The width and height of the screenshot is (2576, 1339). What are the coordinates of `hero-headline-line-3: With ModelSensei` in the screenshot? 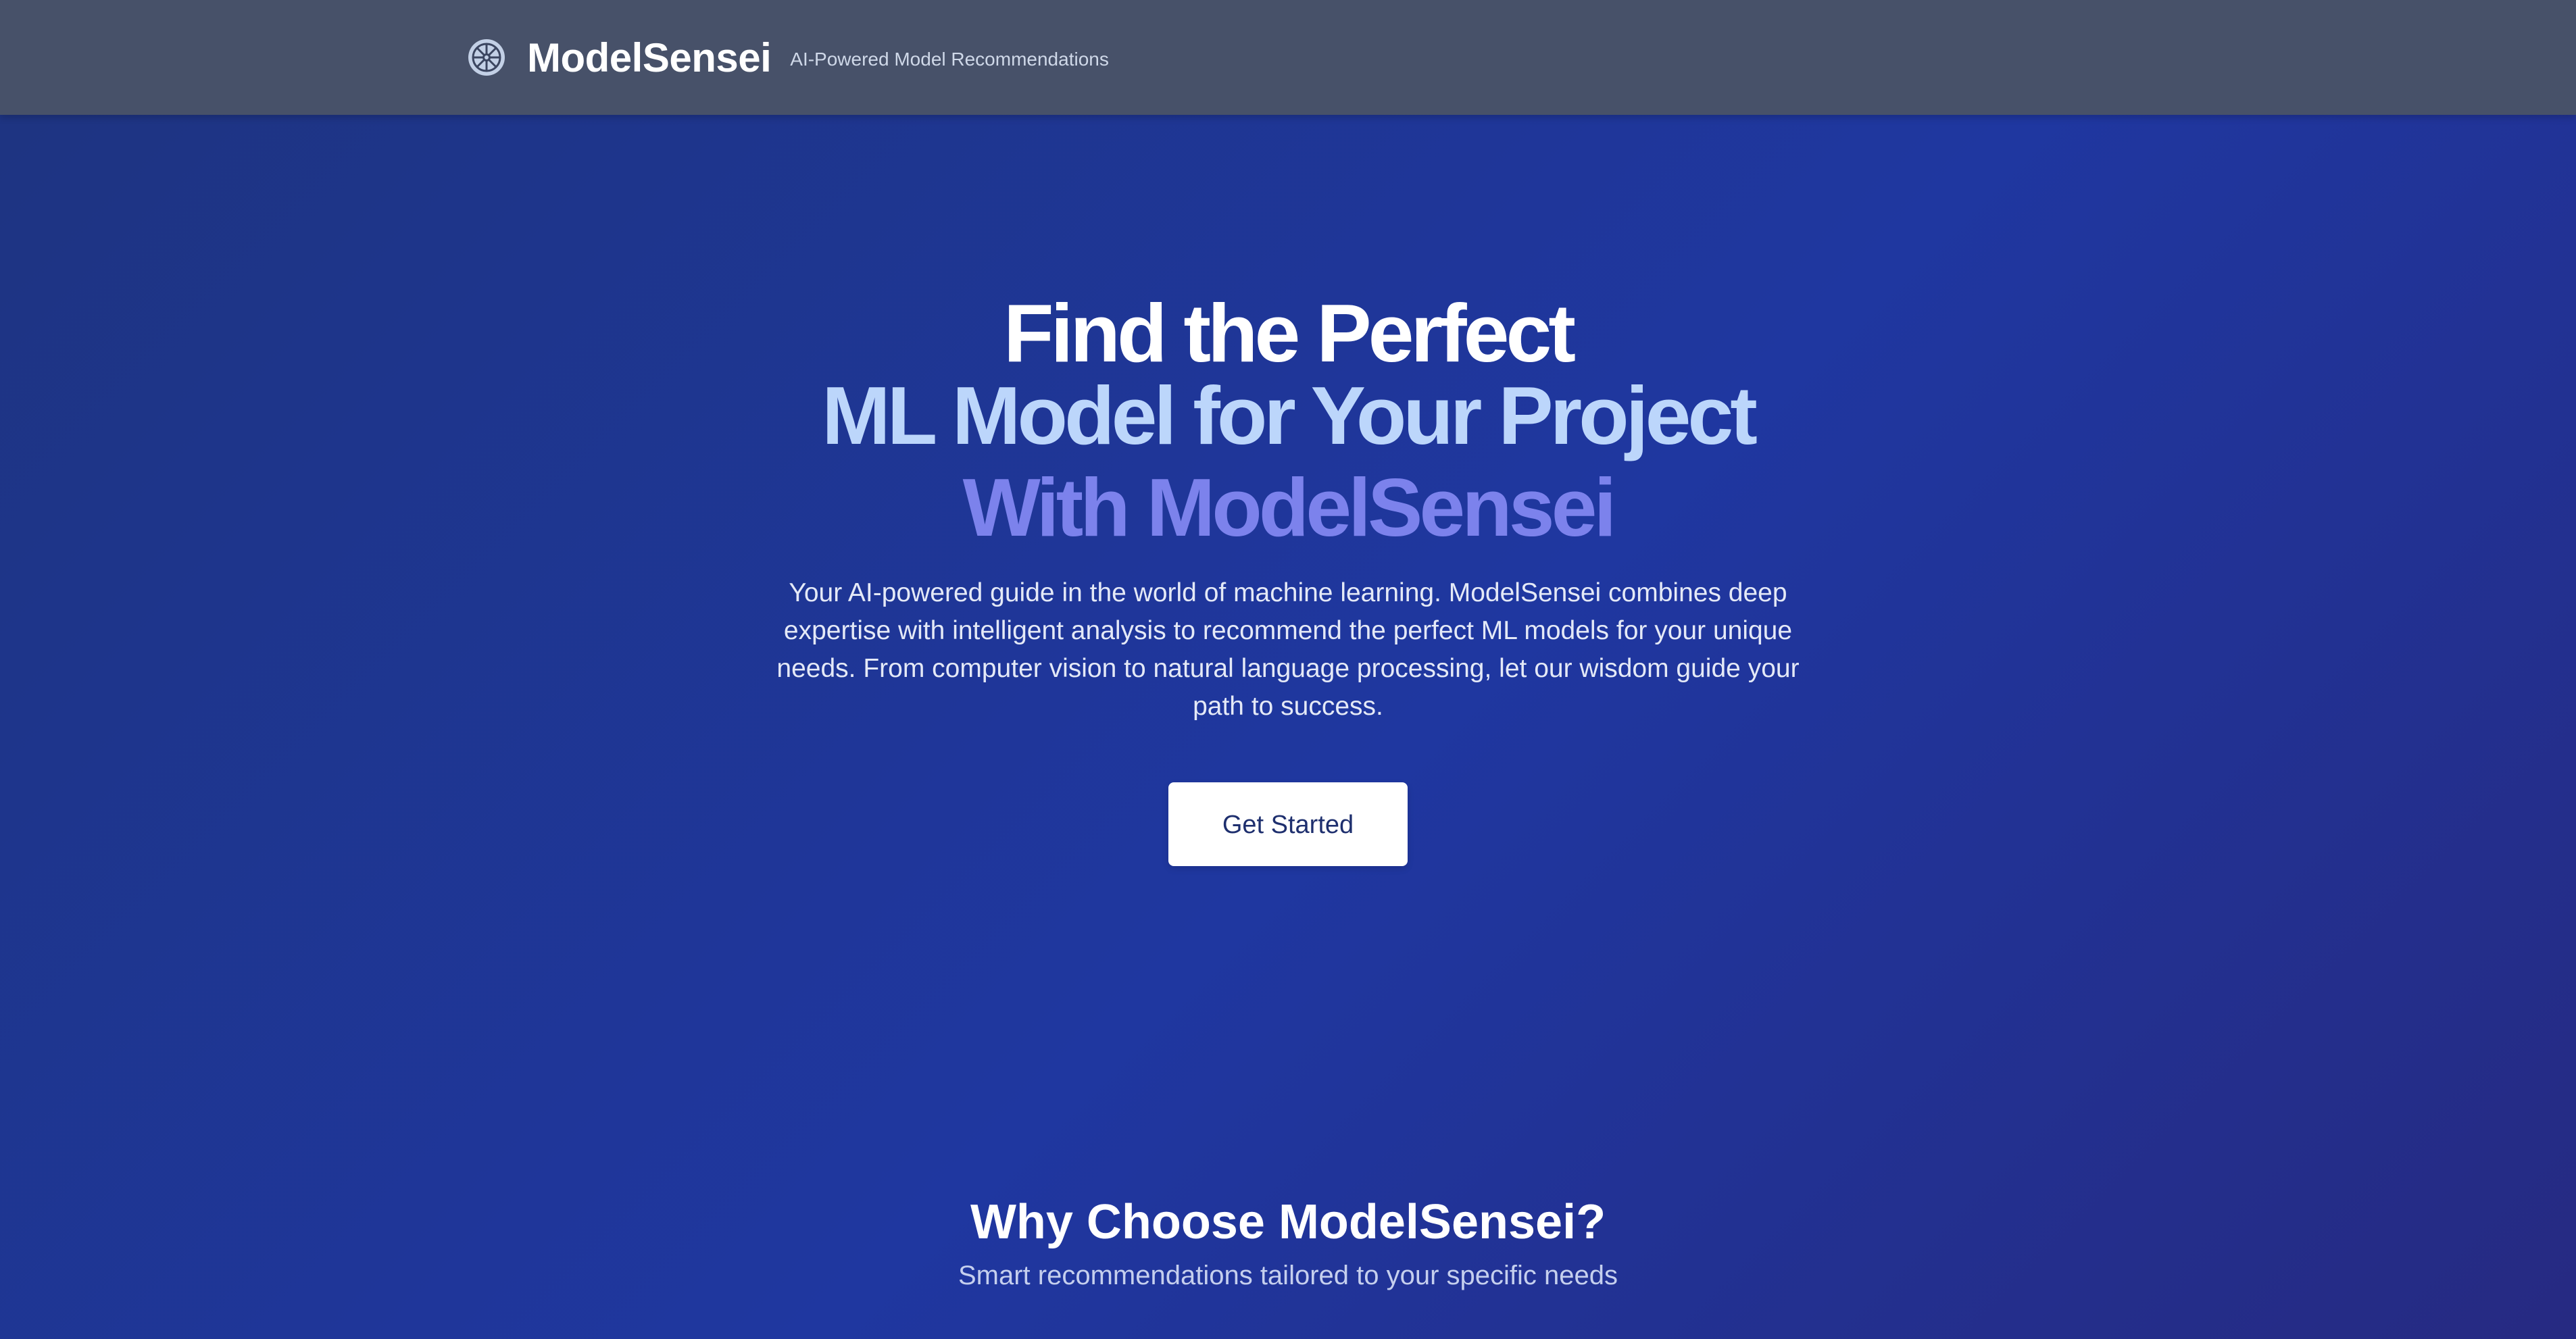 It's located at (1290, 507).